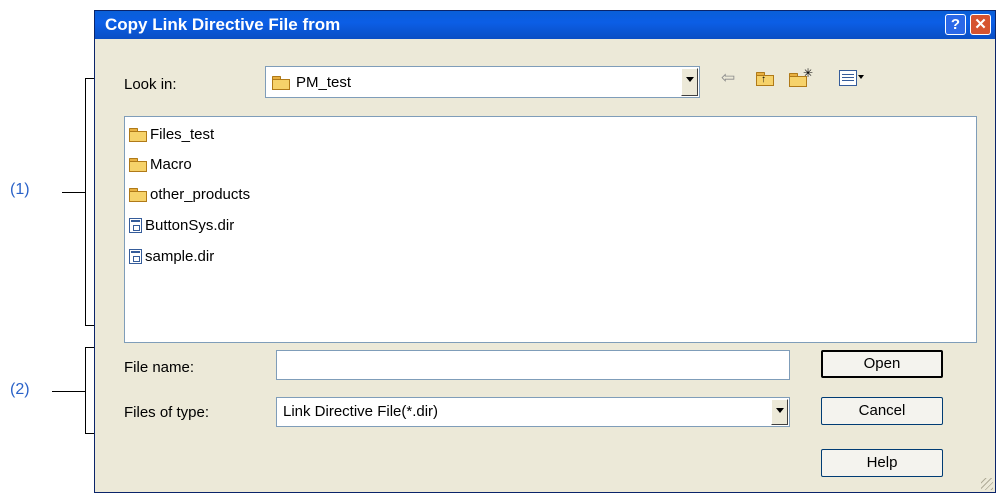 This screenshot has width=996, height=493. I want to click on close-icon: ✕, so click(980, 24).